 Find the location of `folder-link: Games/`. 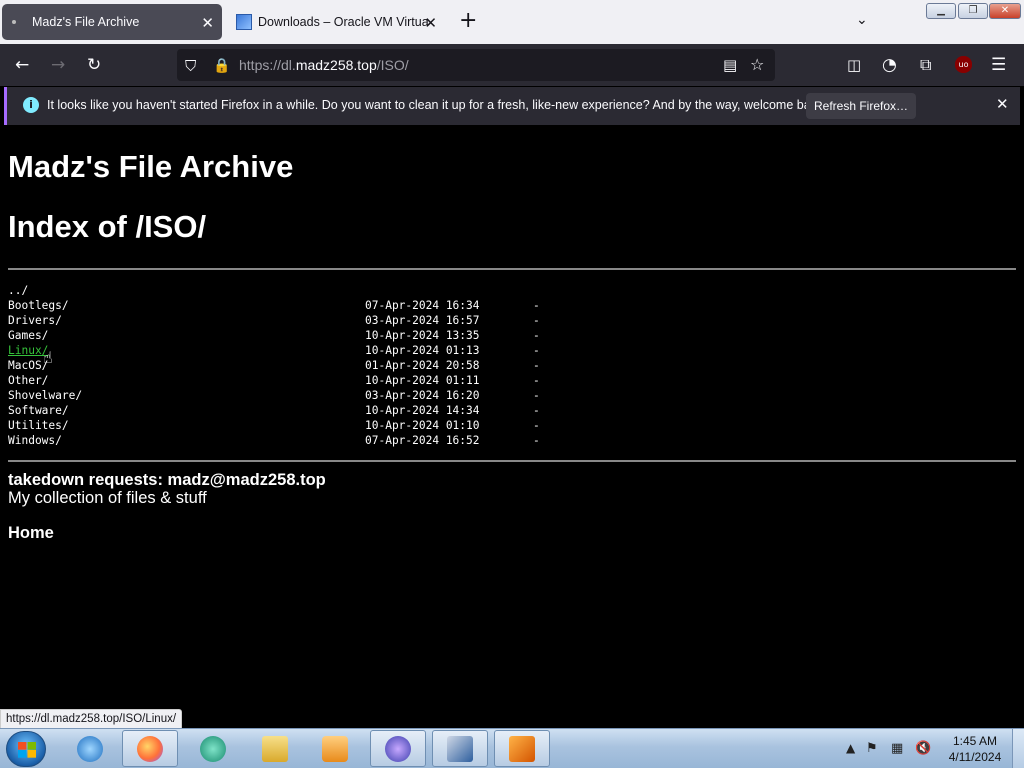

folder-link: Games/ is located at coordinates (28, 335).